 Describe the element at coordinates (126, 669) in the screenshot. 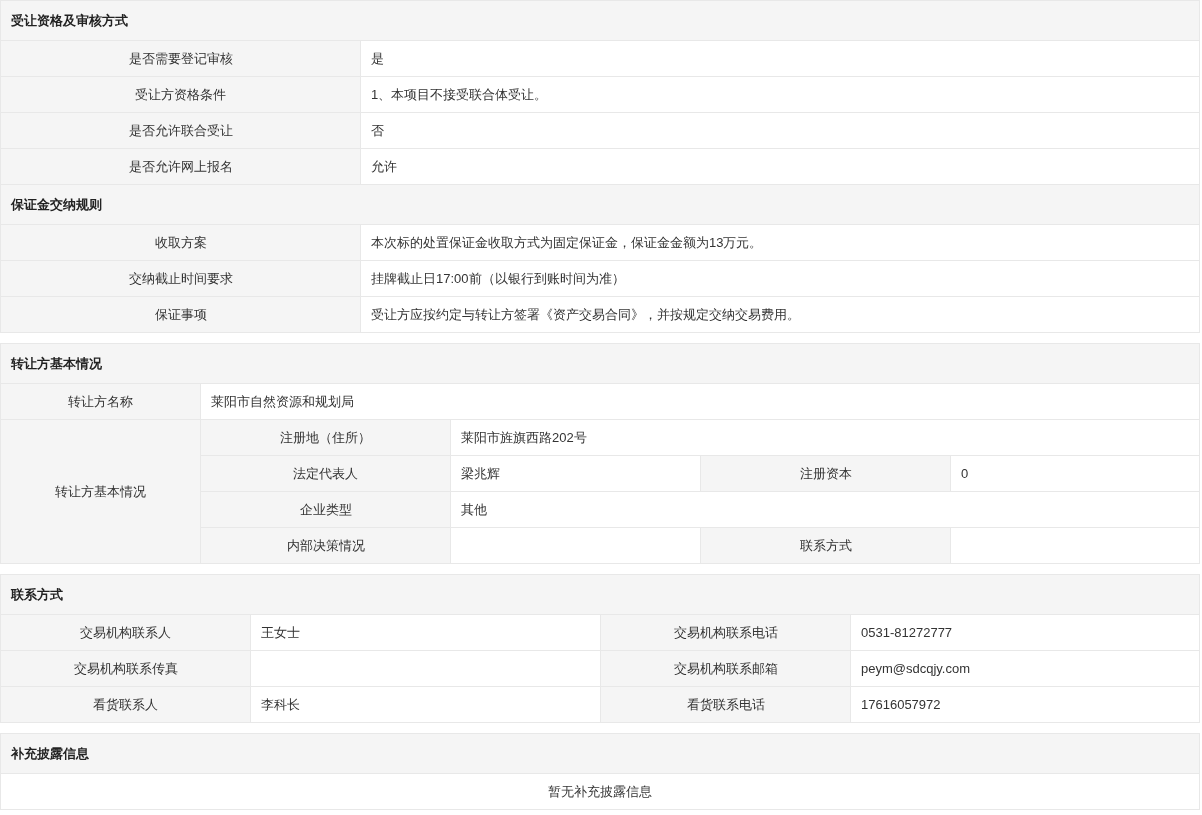

I see `field-label: 交易机构联系传真` at that location.